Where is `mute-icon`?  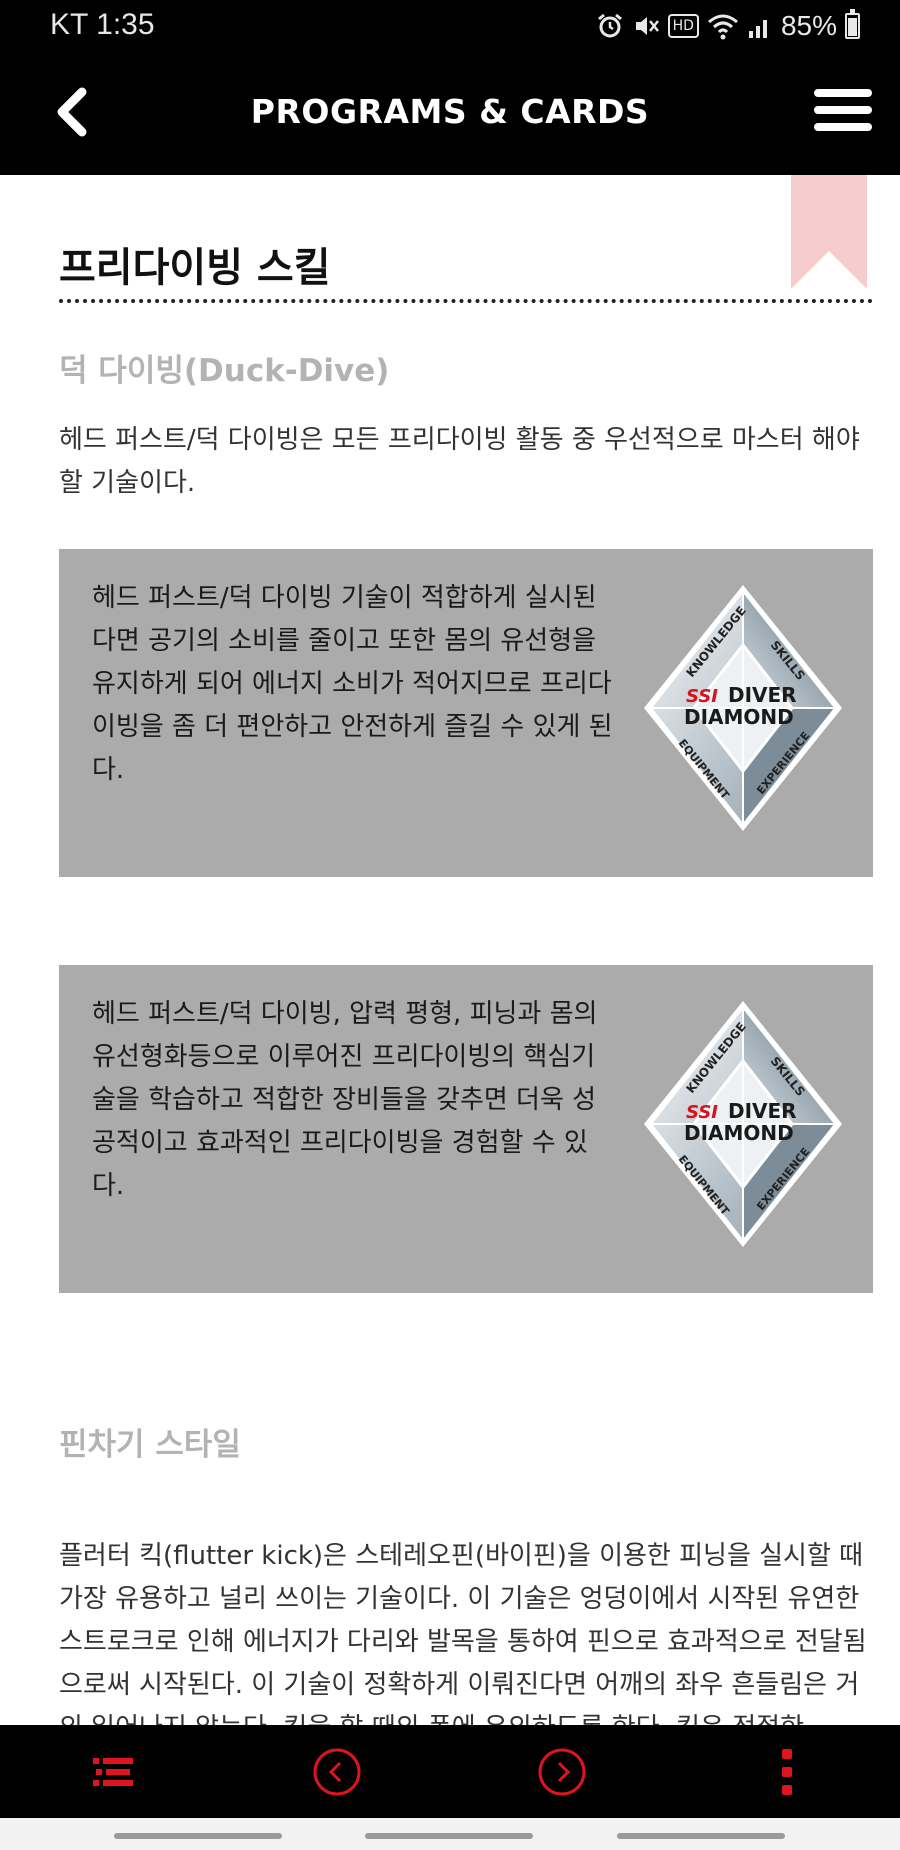 mute-icon is located at coordinates (647, 26).